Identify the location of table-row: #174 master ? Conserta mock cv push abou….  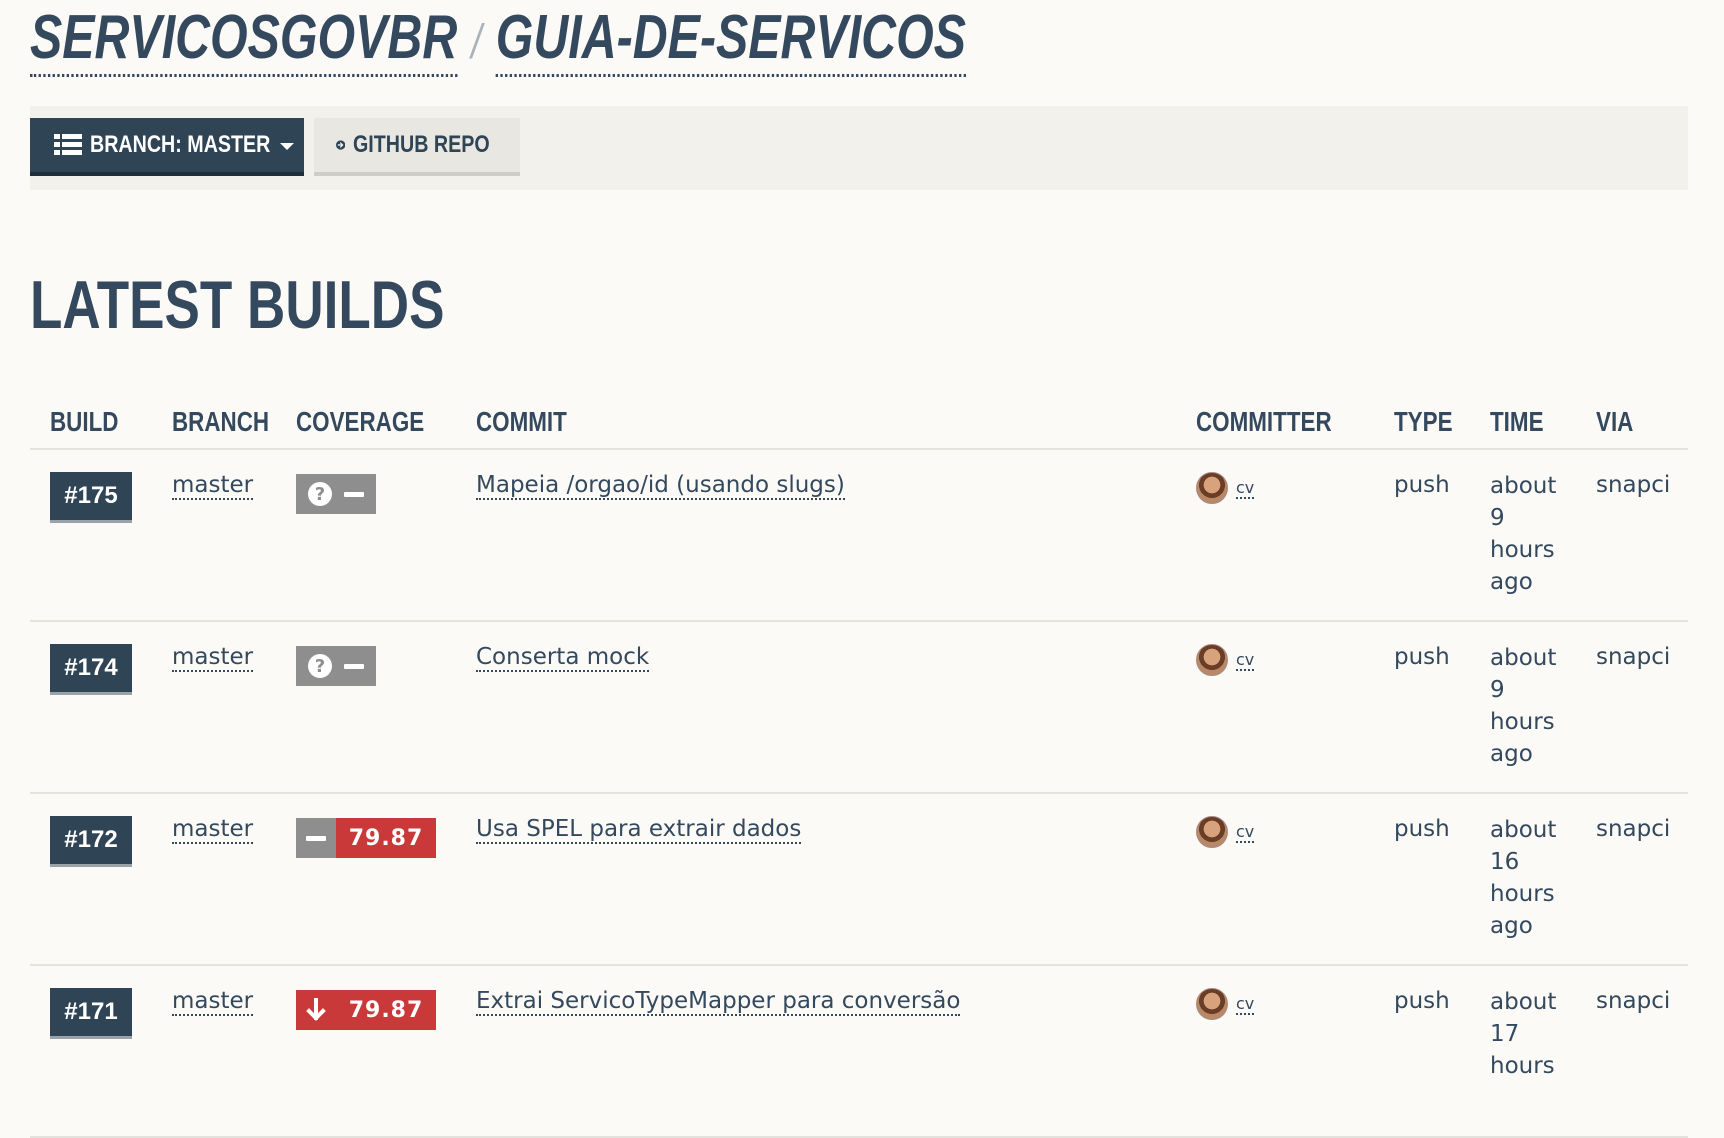
(859, 708).